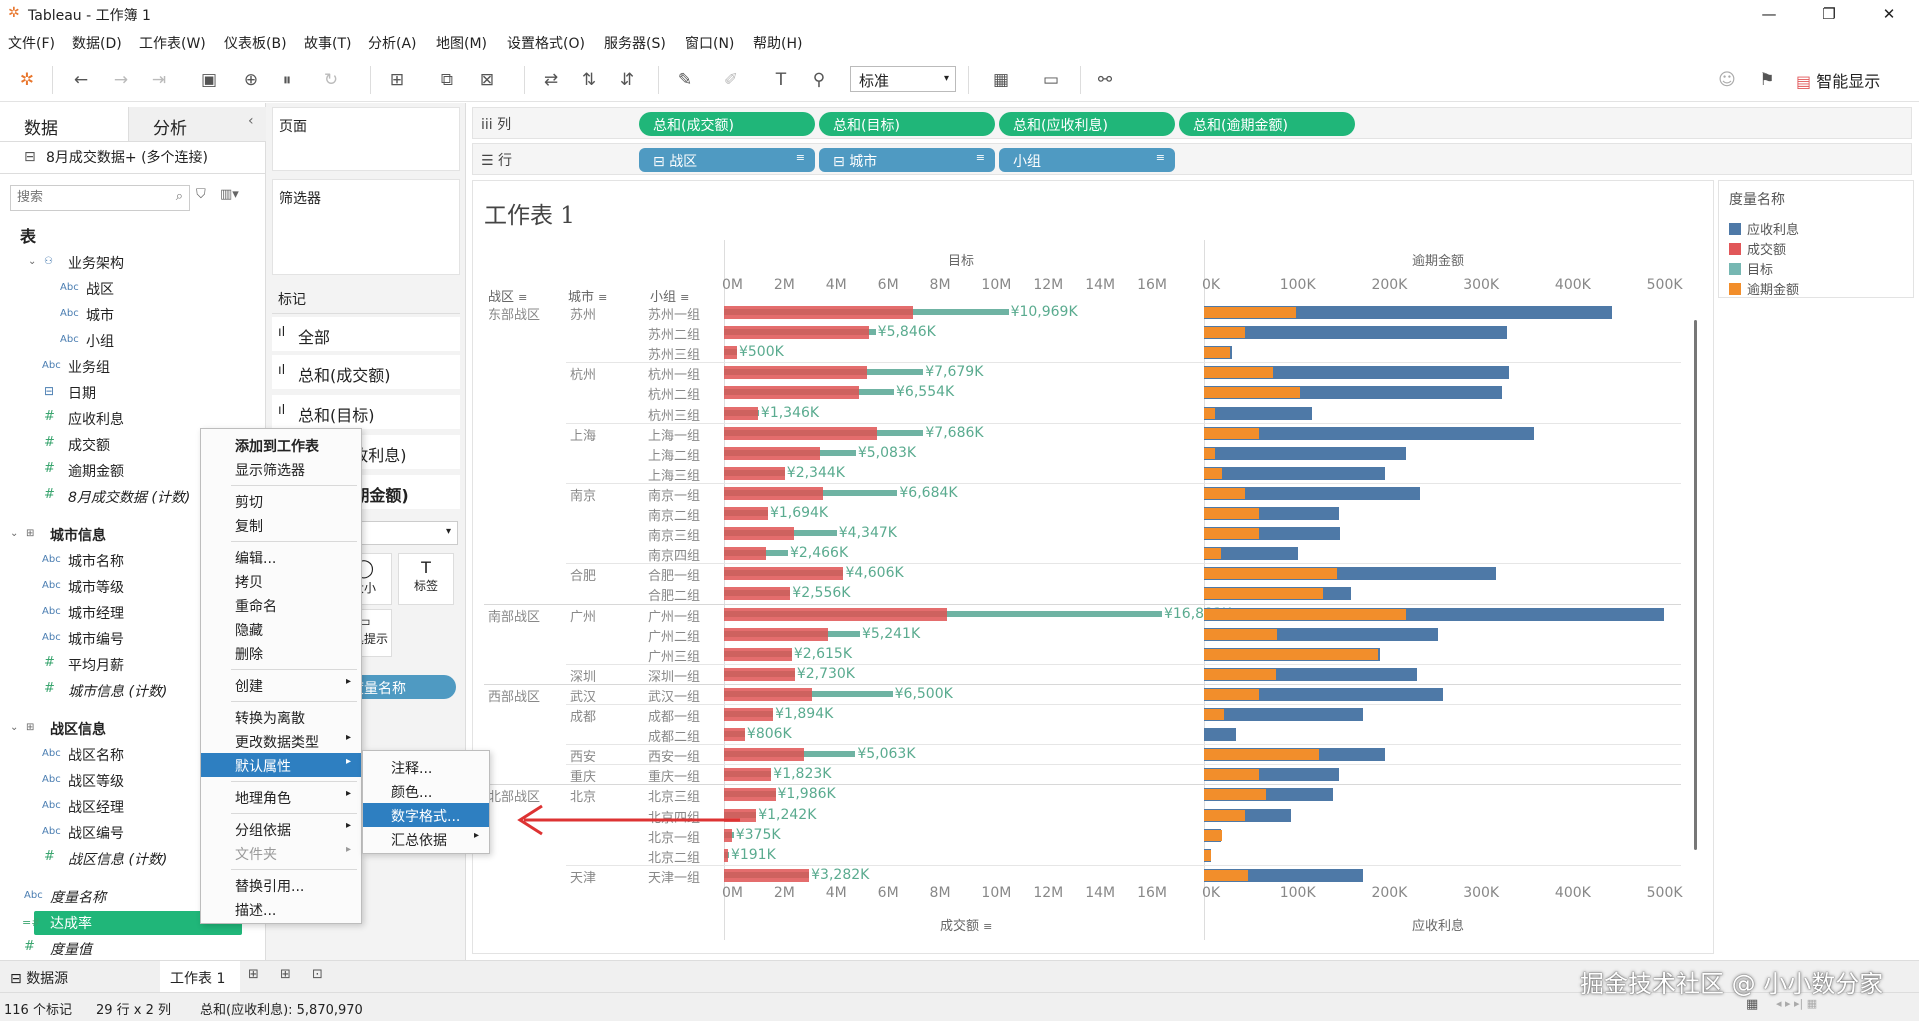 The image size is (1919, 1021). Describe the element at coordinates (281, 581) in the screenshot. I see `menu-duplicate: 拷贝` at that location.